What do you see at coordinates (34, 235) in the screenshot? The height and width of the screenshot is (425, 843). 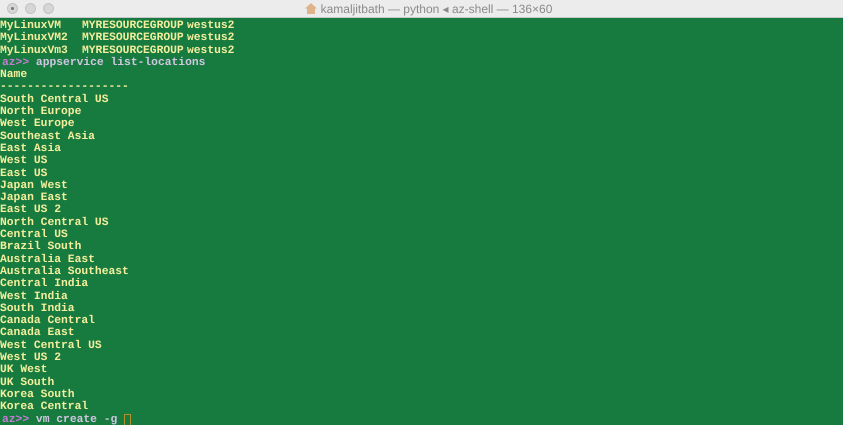 I see `output-text: Central US` at bounding box center [34, 235].